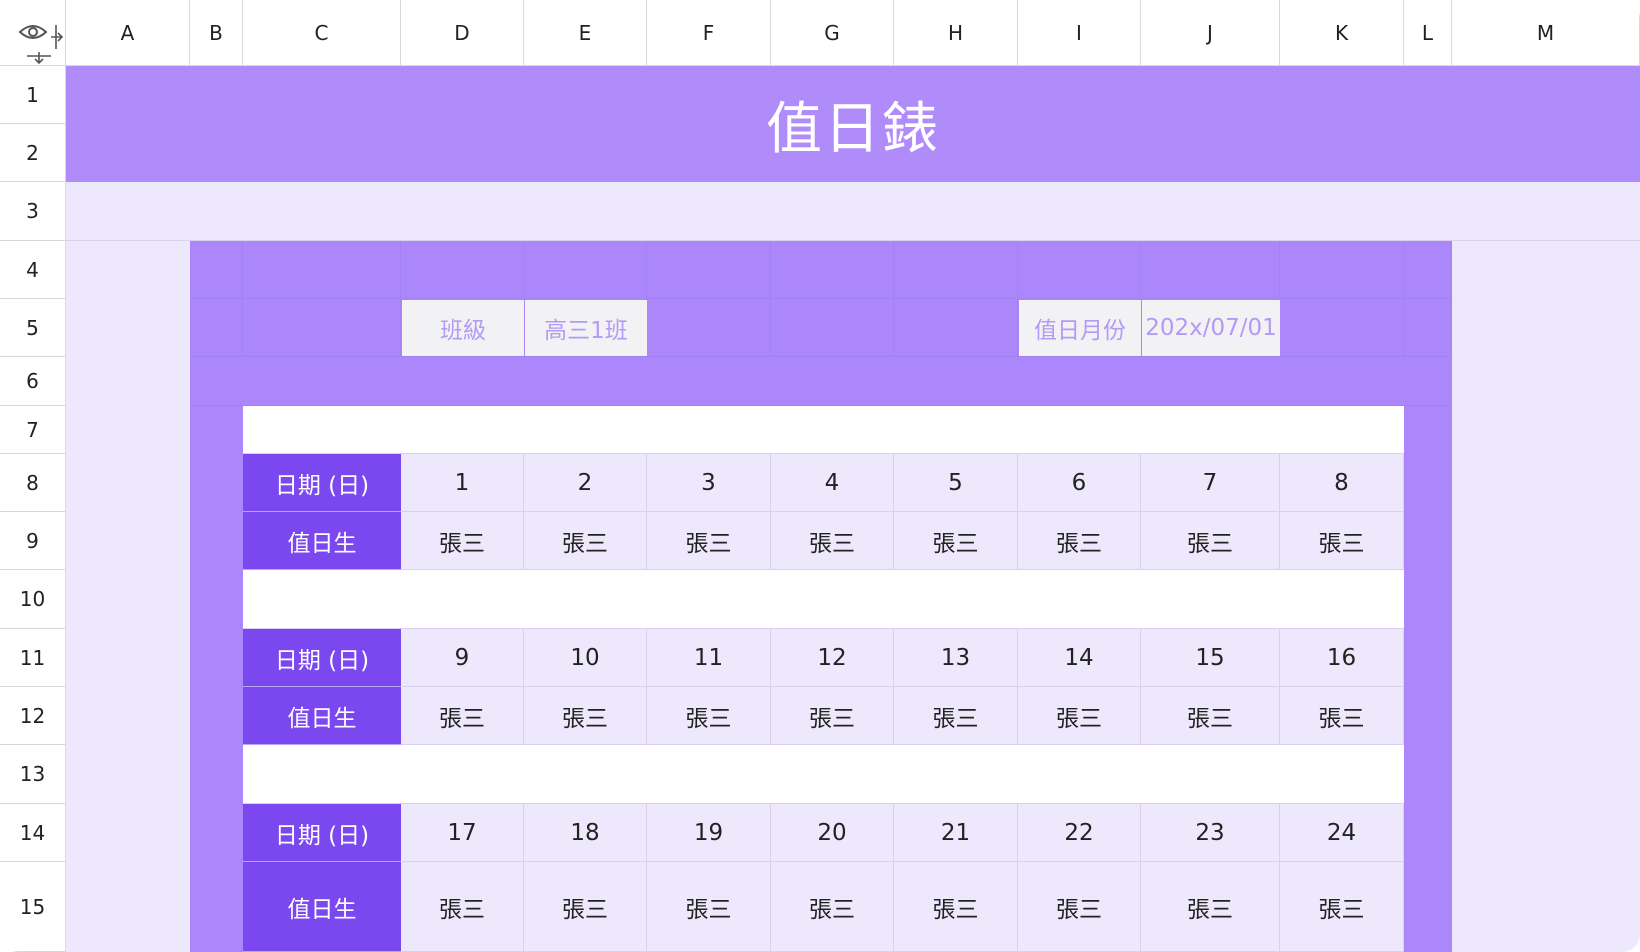 This screenshot has width=1640, height=952. What do you see at coordinates (832, 483) in the screenshot?
I see `date-cell: 4` at bounding box center [832, 483].